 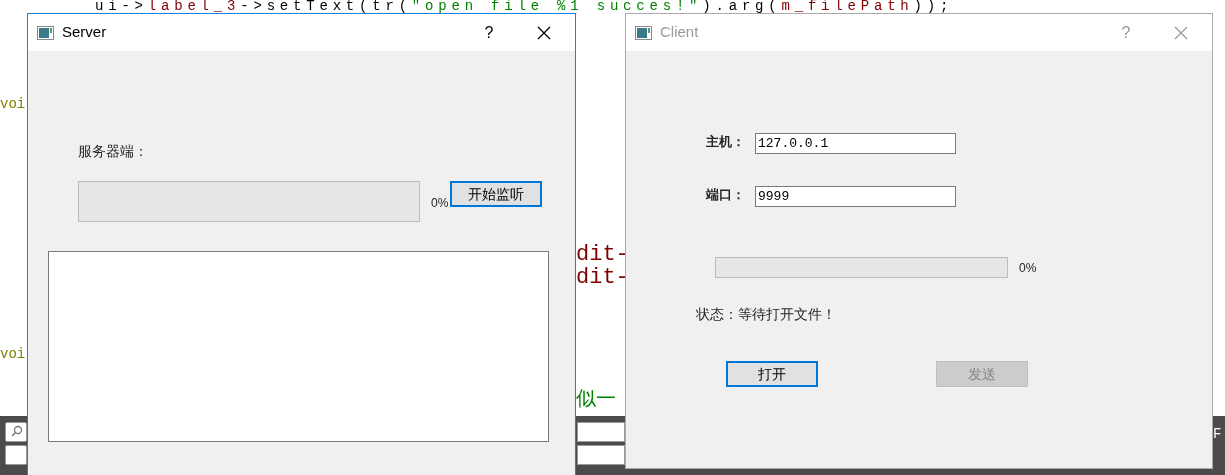 I want to click on help-button: ?, so click(x=489, y=32).